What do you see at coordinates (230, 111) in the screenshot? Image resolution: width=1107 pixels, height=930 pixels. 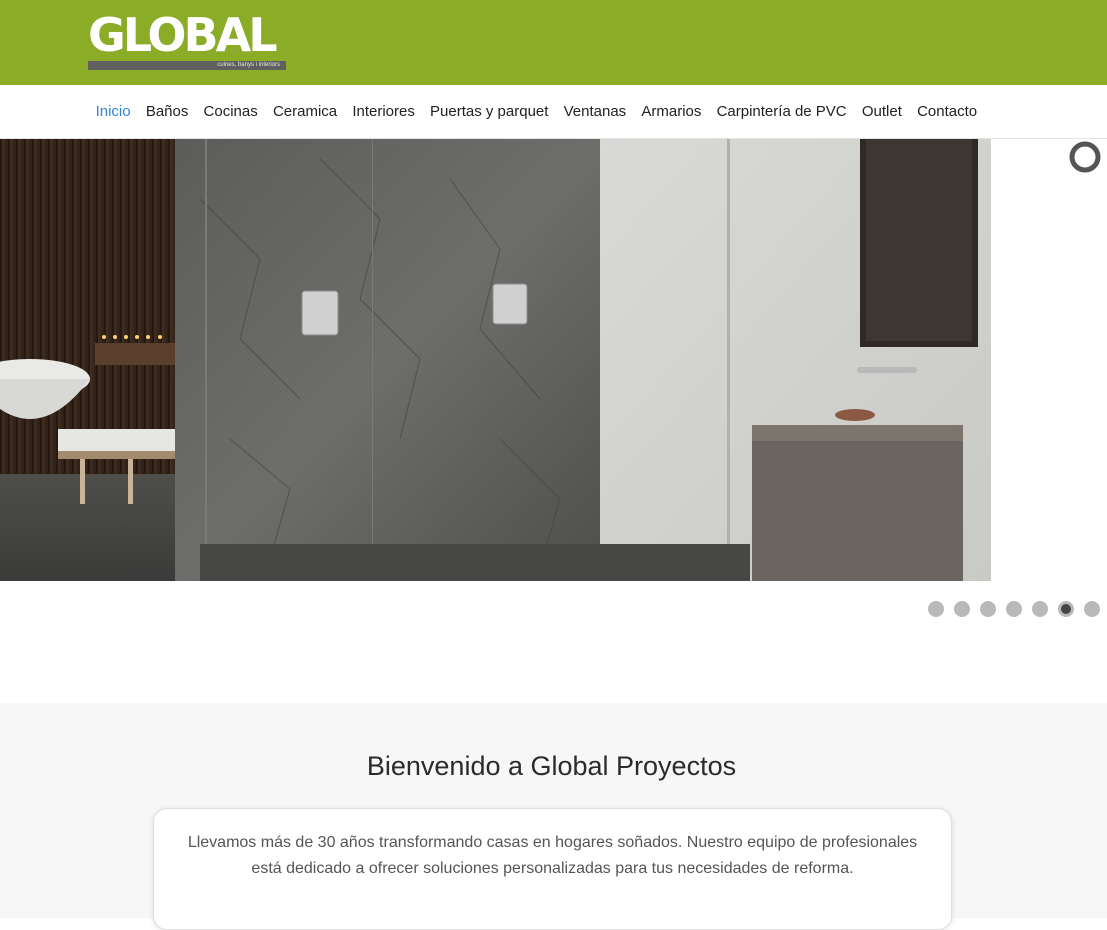 I see `nav-item-cocinas: Cocinas` at bounding box center [230, 111].